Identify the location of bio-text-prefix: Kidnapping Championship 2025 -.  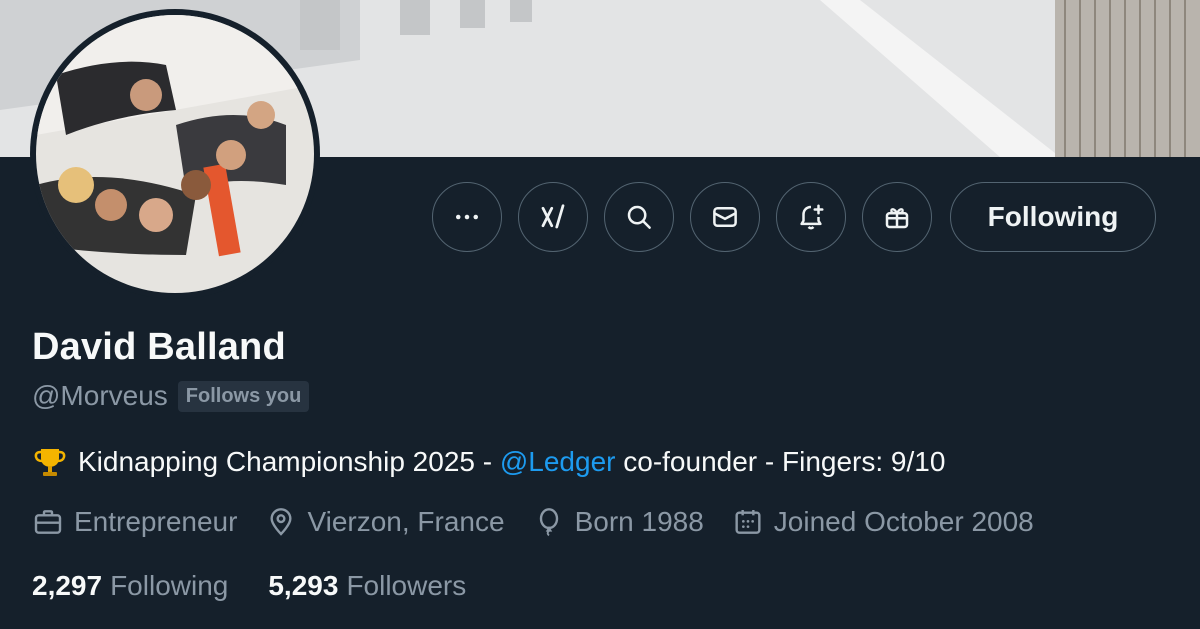
(289, 461).